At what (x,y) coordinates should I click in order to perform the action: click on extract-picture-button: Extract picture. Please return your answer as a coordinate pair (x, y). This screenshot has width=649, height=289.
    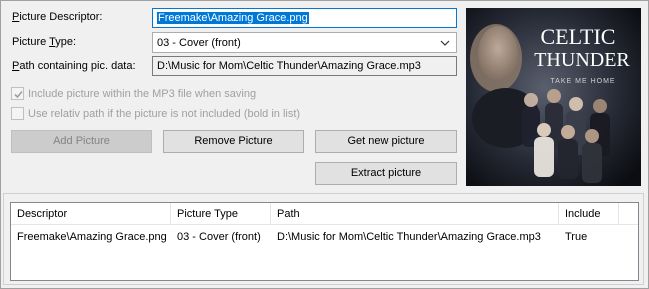
    Looking at the image, I should click on (386, 173).